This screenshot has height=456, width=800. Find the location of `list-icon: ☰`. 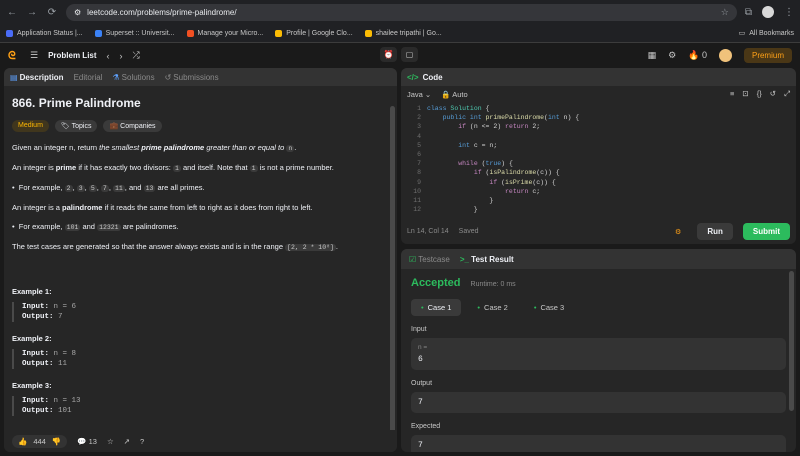

list-icon: ☰ is located at coordinates (34, 55).